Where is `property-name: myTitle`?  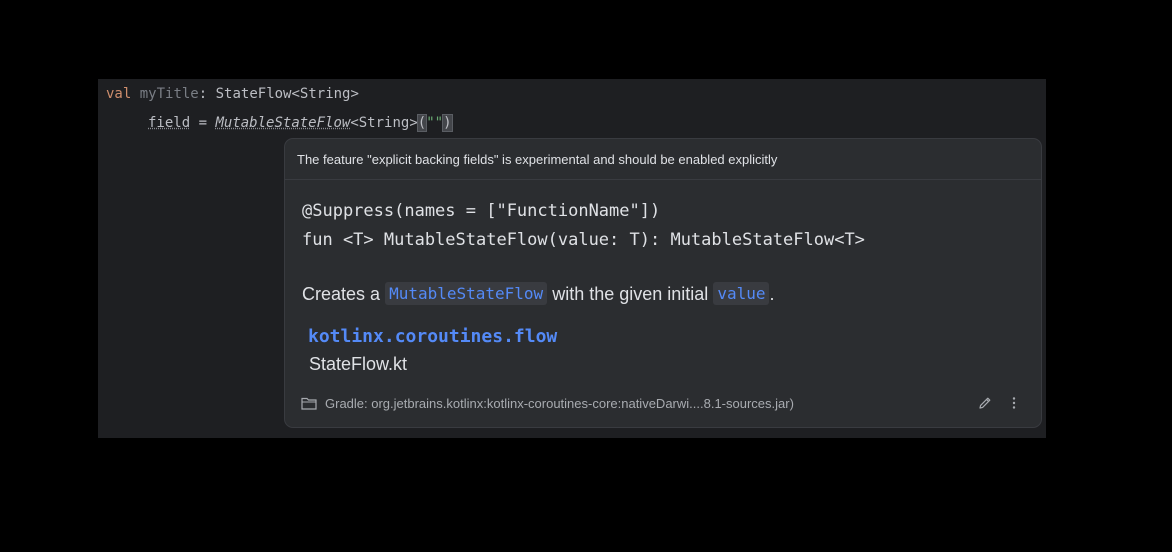
property-name: myTitle is located at coordinates (169, 94).